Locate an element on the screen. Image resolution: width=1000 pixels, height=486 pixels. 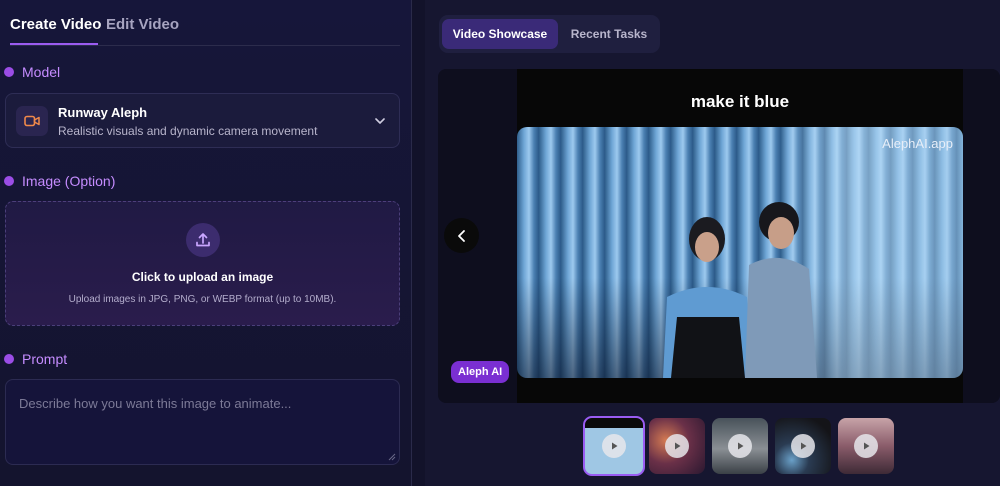
image-label: Image (Option) is located at coordinates (69, 181).